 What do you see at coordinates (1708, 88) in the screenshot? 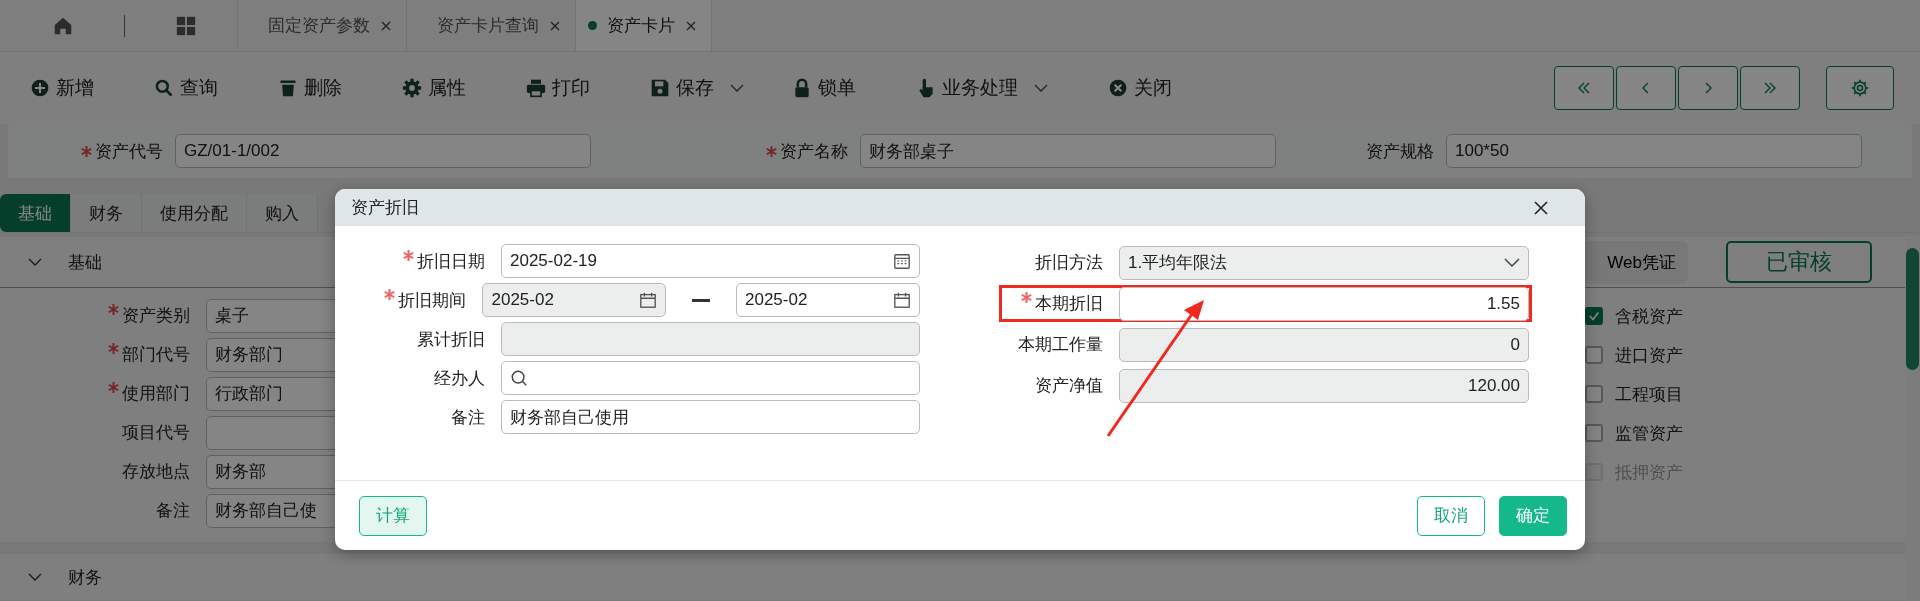
I see `next-button` at bounding box center [1708, 88].